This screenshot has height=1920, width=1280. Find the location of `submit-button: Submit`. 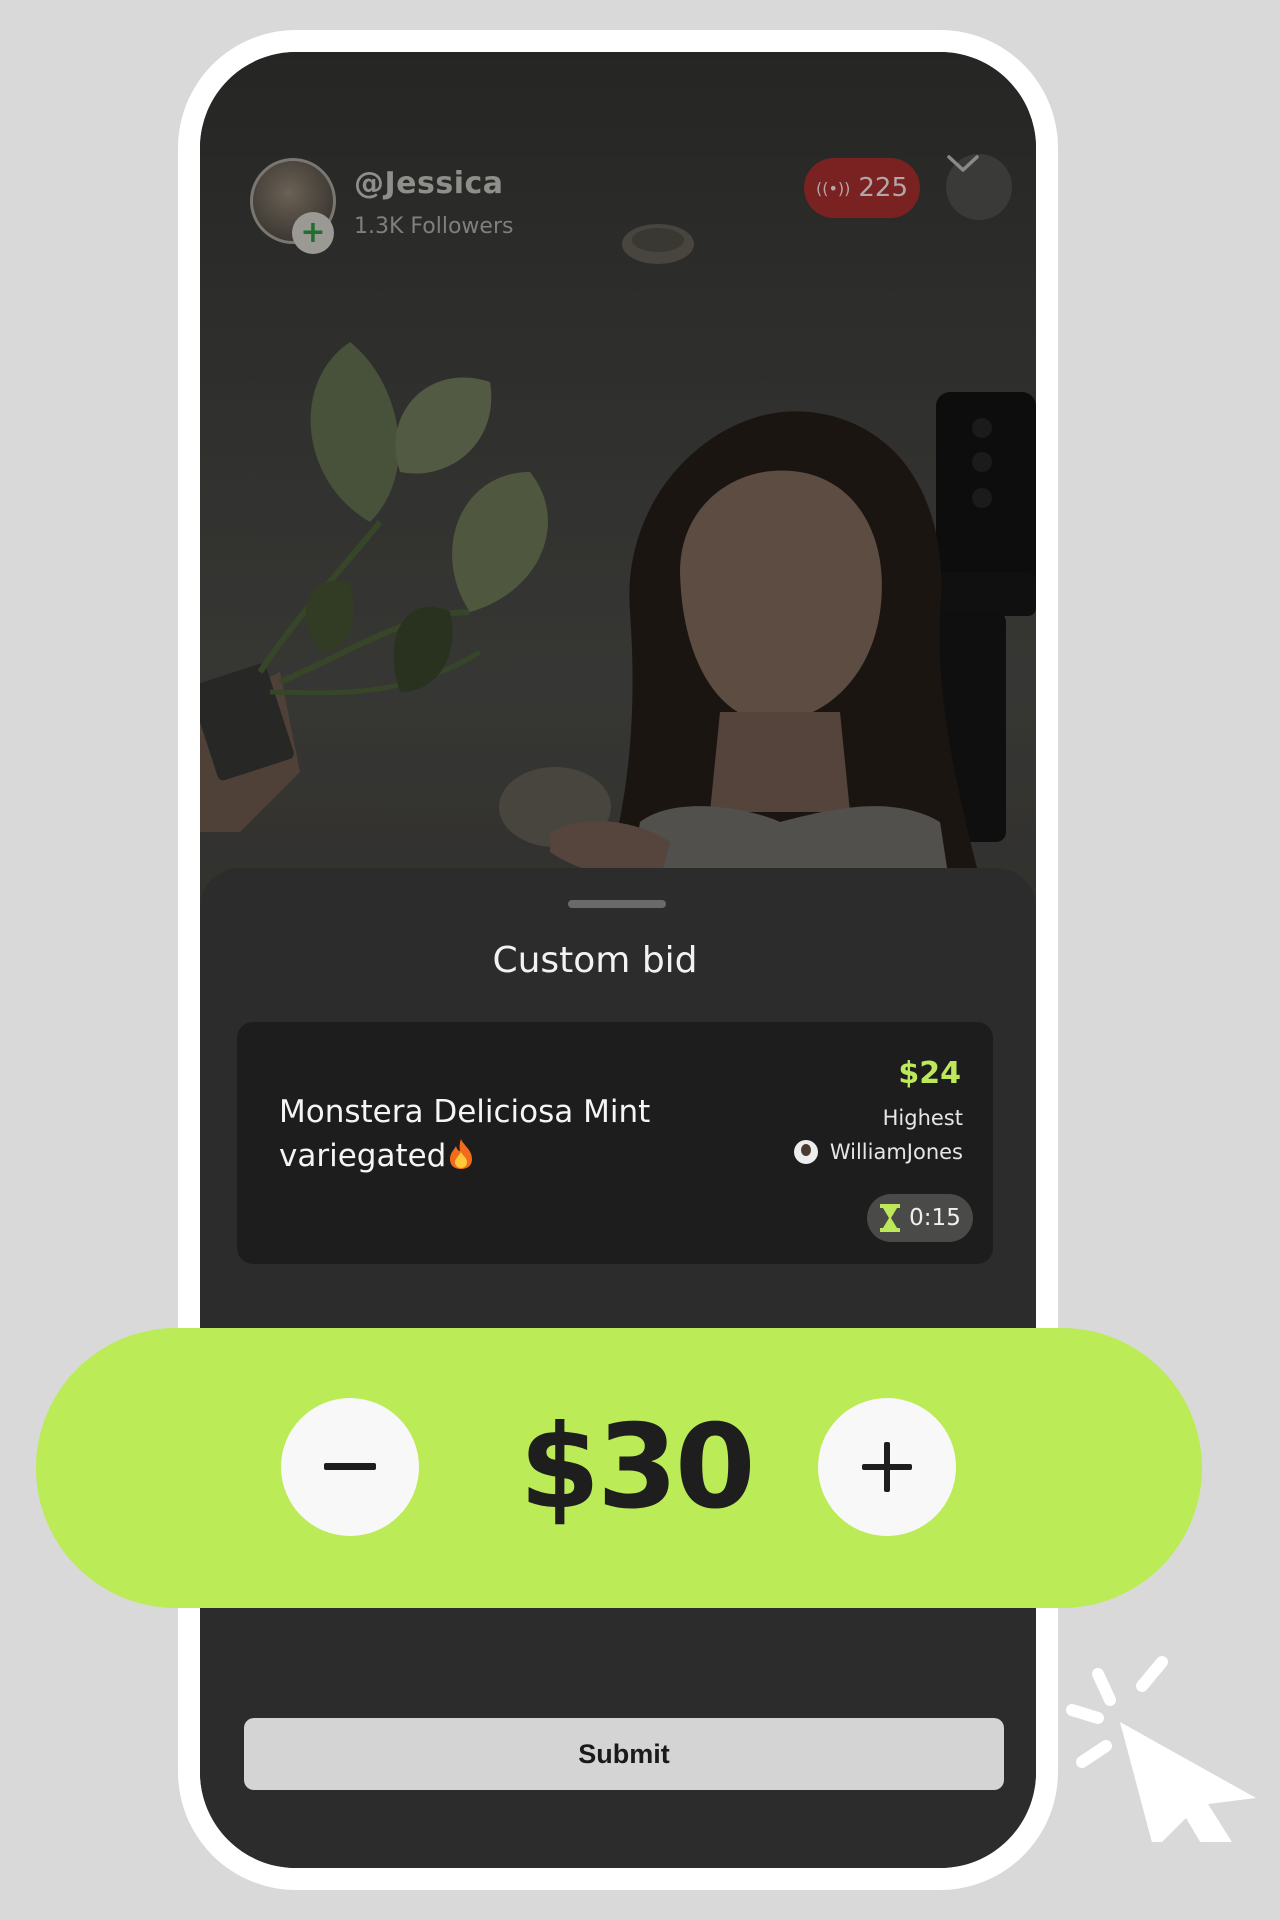

submit-button: Submit is located at coordinates (624, 1754).